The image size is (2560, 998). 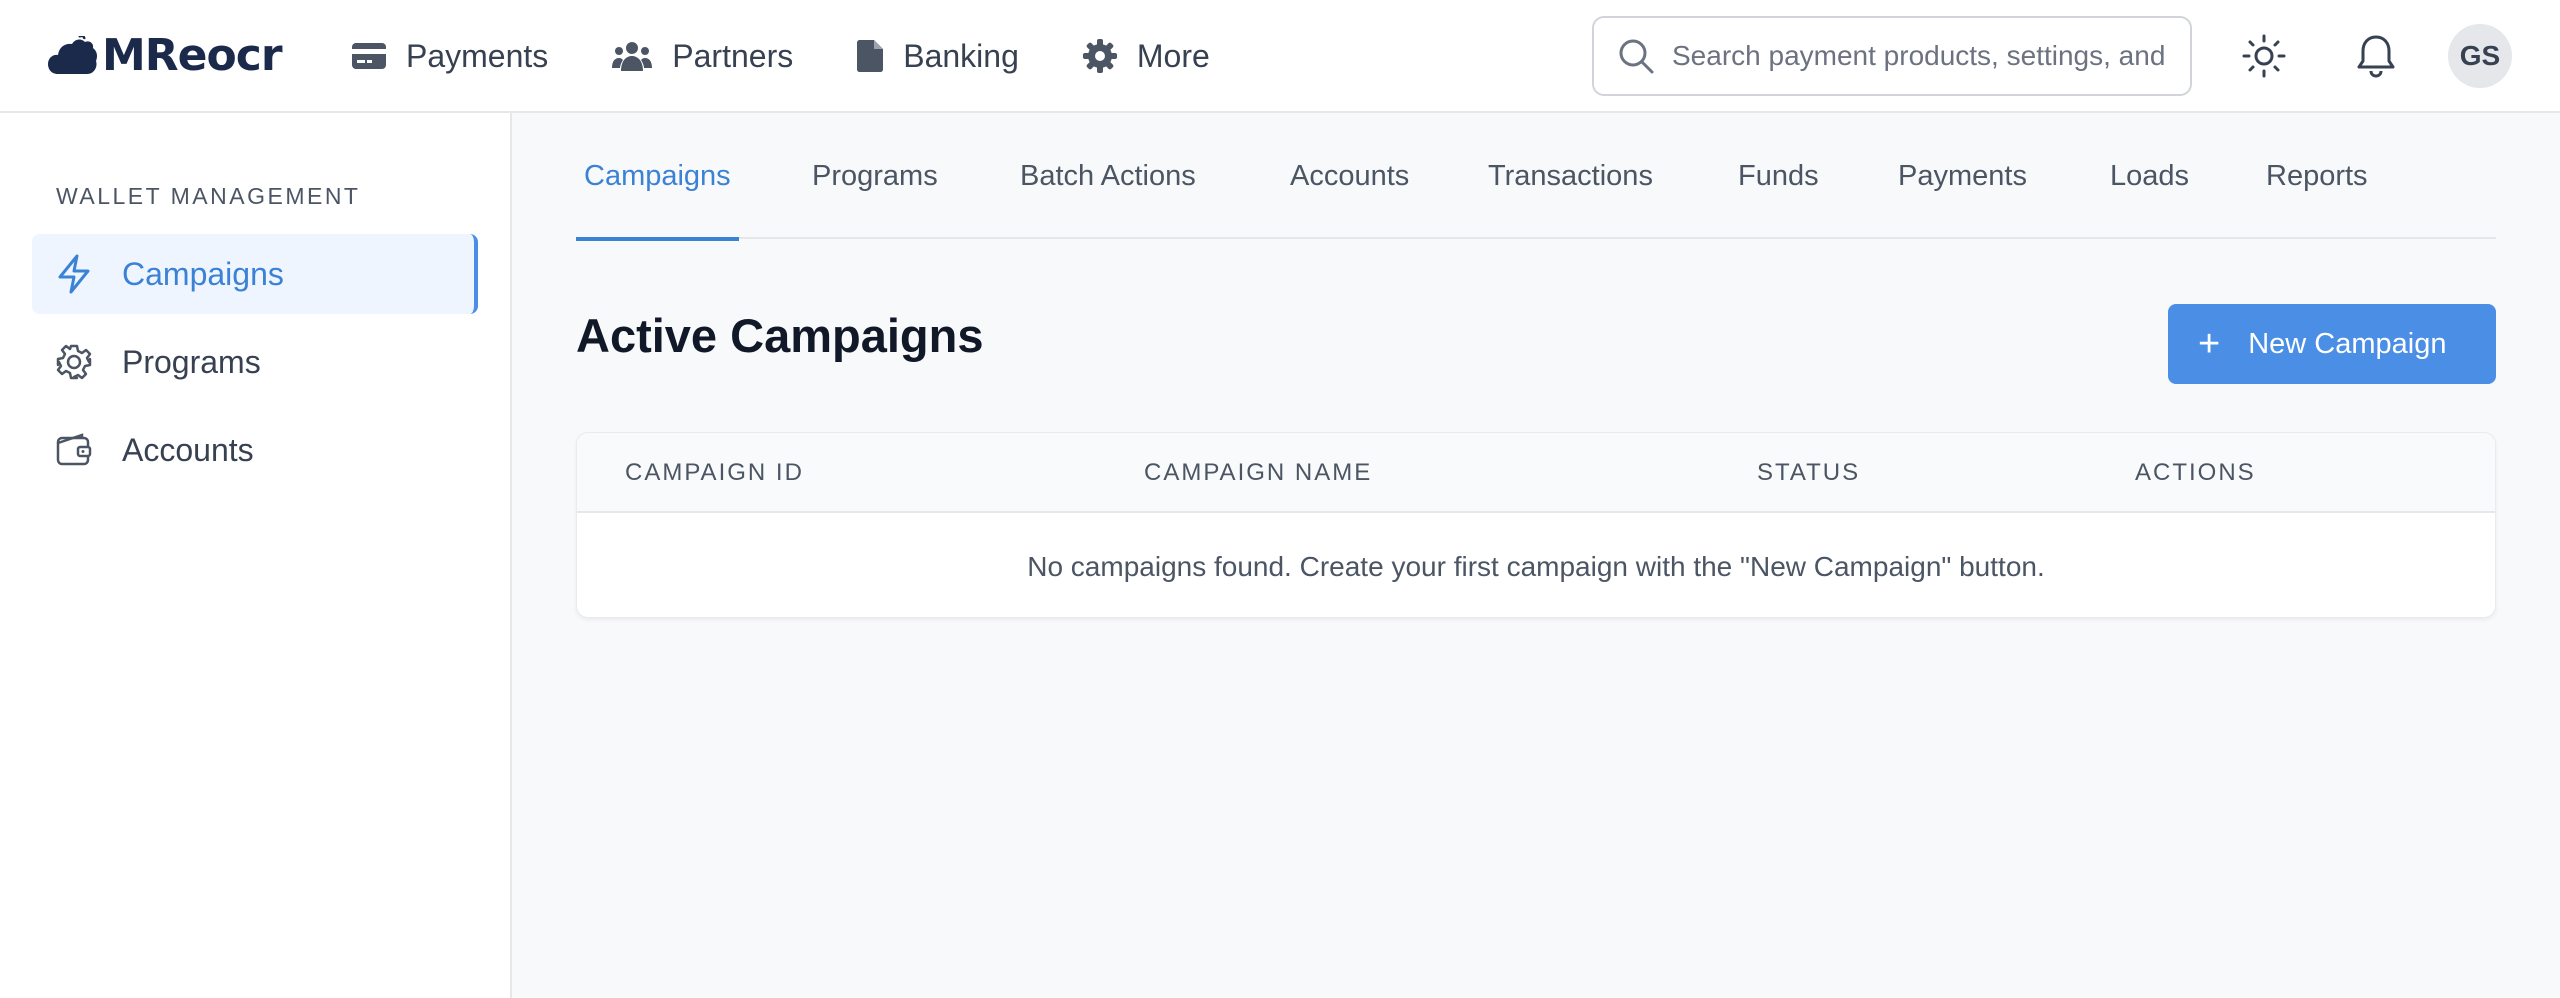 I want to click on nav-partners: Partners, so click(x=702, y=56).